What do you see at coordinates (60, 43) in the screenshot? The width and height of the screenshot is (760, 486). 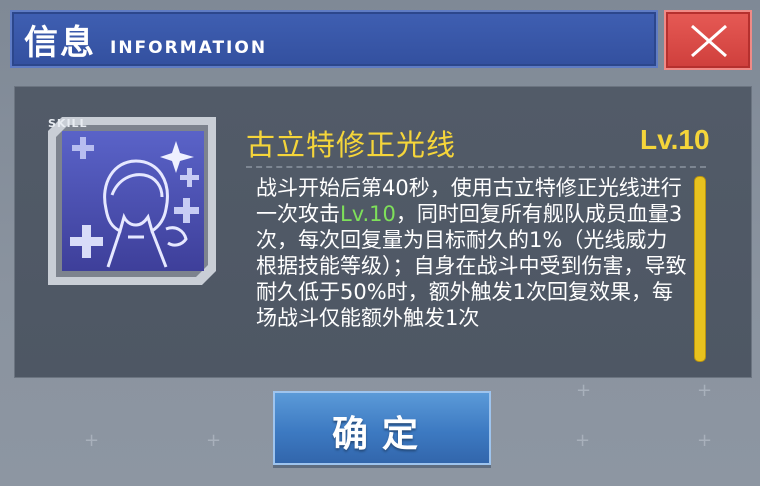 I see `dialog-title: 信息` at bounding box center [60, 43].